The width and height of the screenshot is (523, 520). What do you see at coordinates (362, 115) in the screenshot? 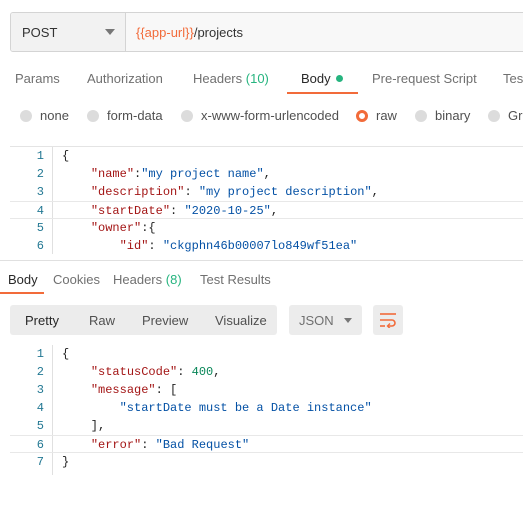
I see `radio-circle-checked` at bounding box center [362, 115].